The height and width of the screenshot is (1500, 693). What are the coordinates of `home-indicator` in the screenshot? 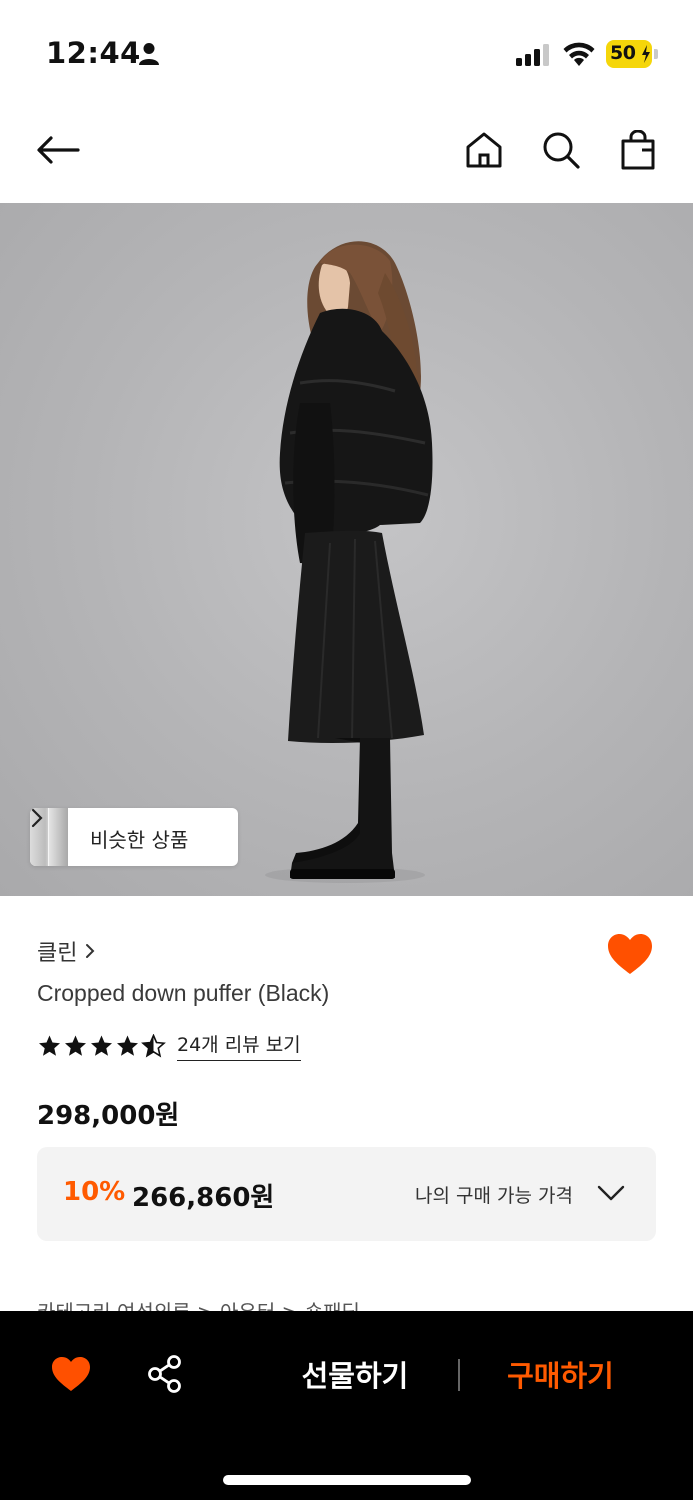 It's located at (347, 1480).